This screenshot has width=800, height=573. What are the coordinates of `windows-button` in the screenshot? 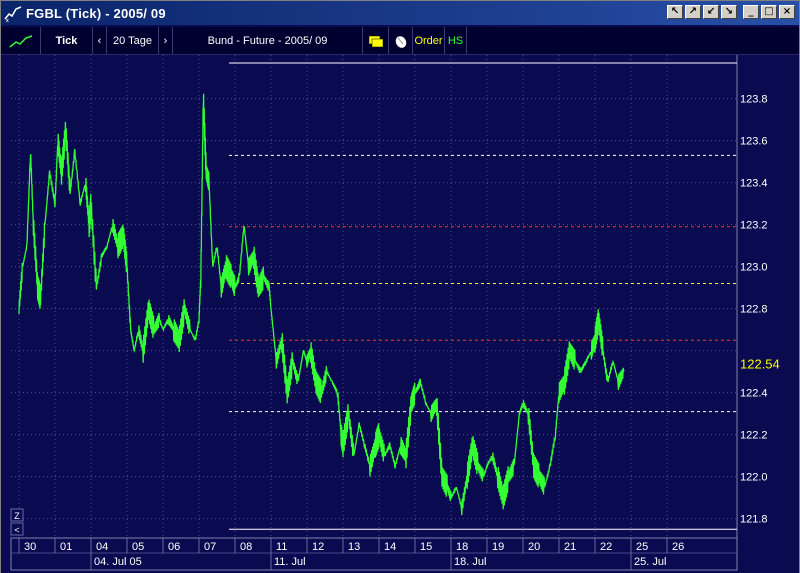 It's located at (376, 40).